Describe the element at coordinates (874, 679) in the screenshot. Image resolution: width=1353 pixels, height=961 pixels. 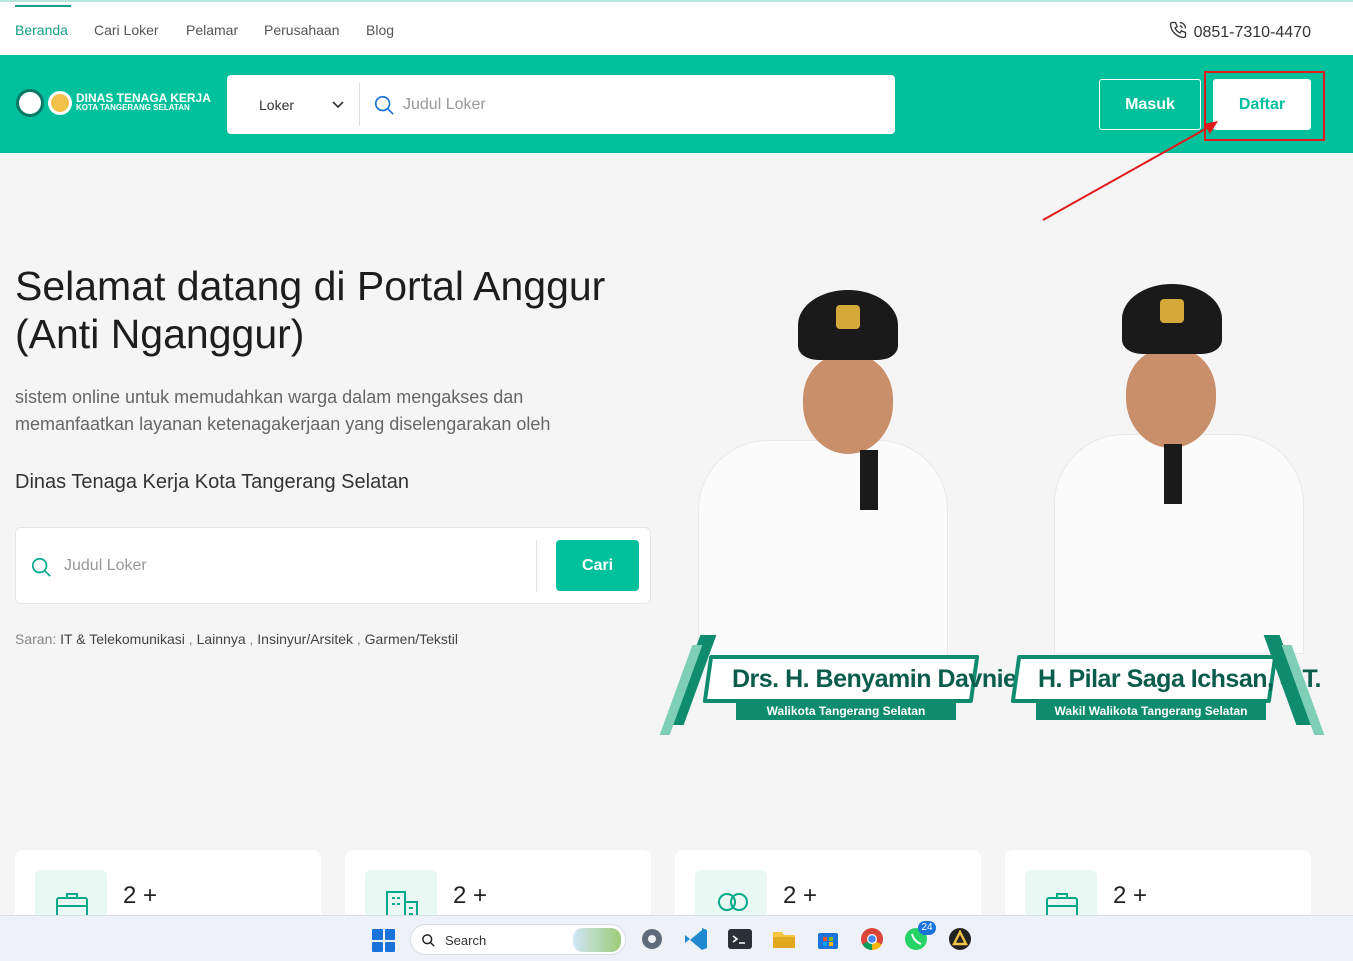
I see `official-name: Drs. H. Benyamin Davnie` at that location.